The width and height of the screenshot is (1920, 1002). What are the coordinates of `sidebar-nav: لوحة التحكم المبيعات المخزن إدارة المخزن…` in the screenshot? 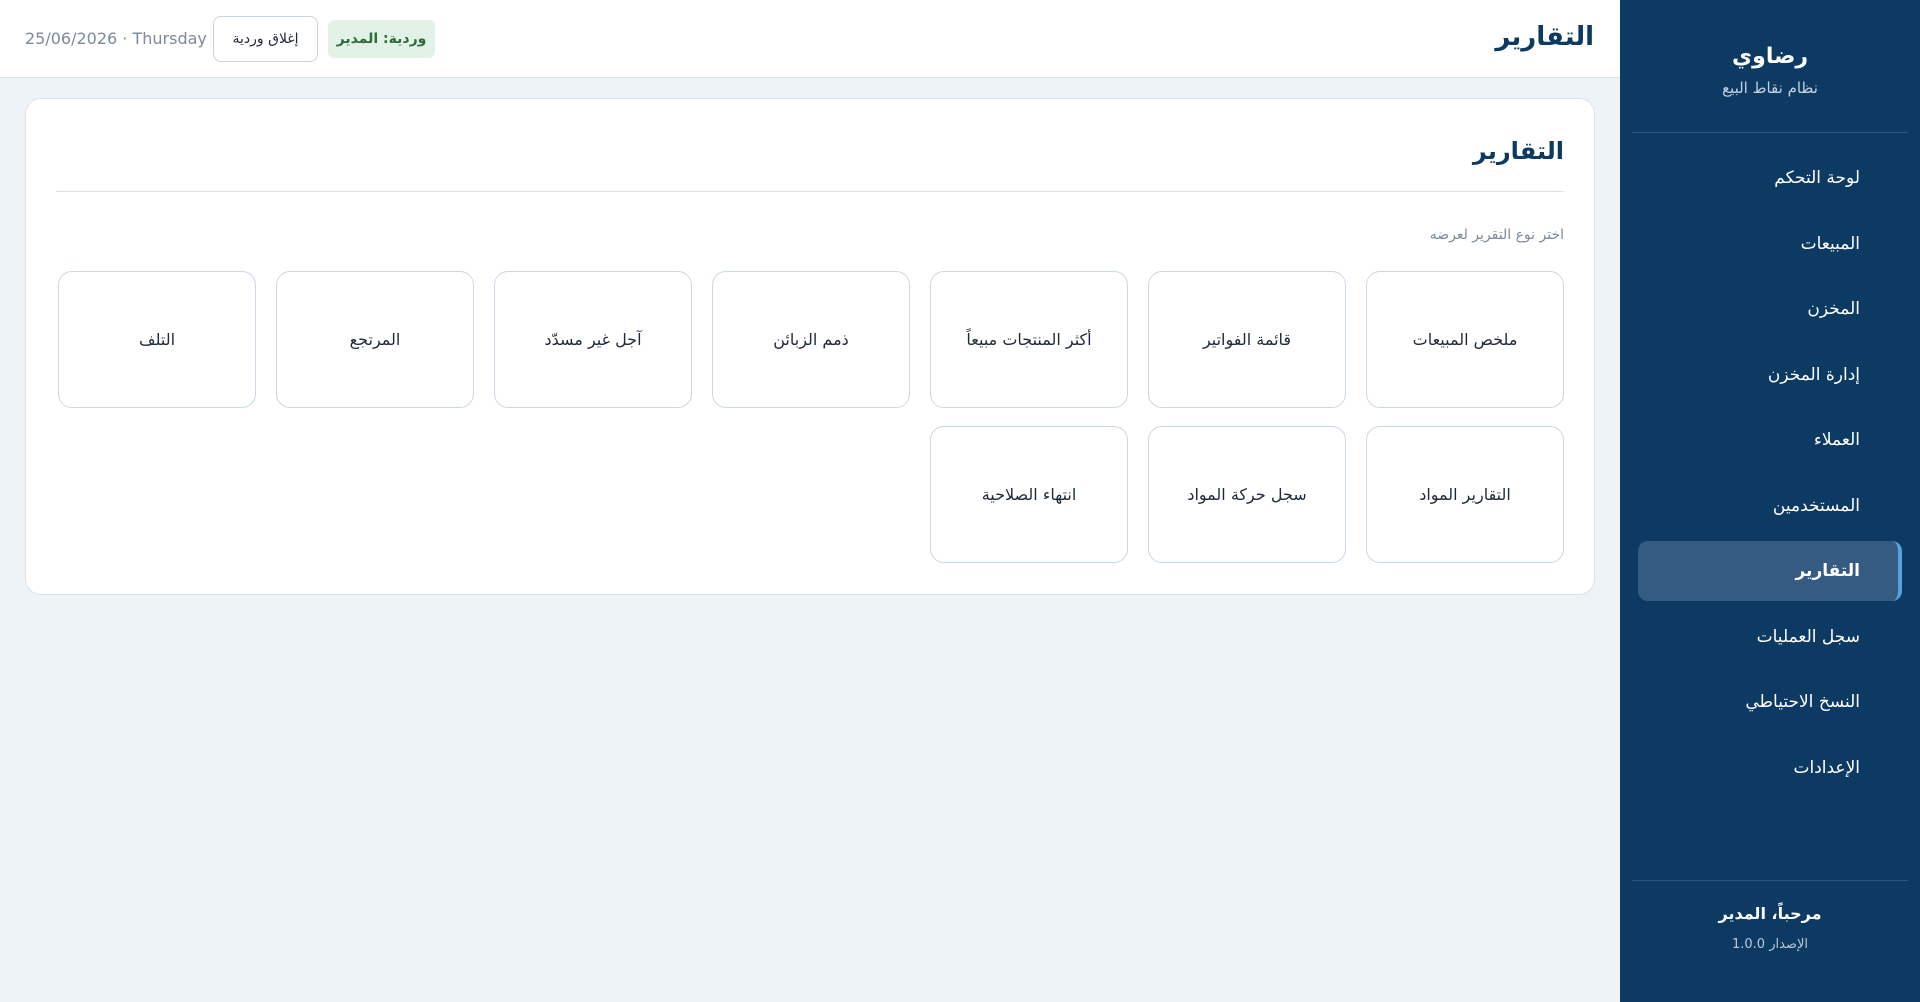 It's located at (1770, 475).